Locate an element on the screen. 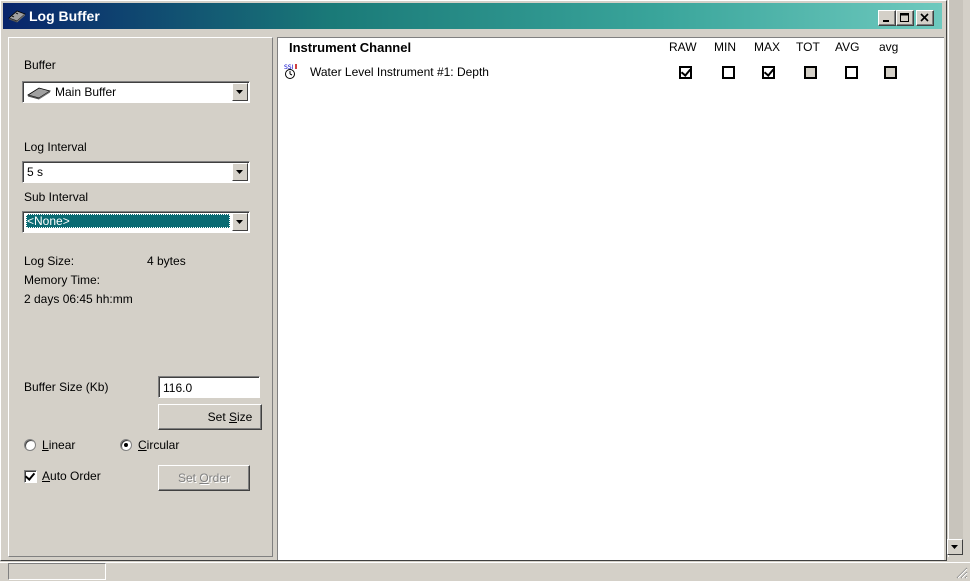 Image resolution: width=970 pixels, height=581 pixels. buffer-label: Buffer is located at coordinates (40, 65).